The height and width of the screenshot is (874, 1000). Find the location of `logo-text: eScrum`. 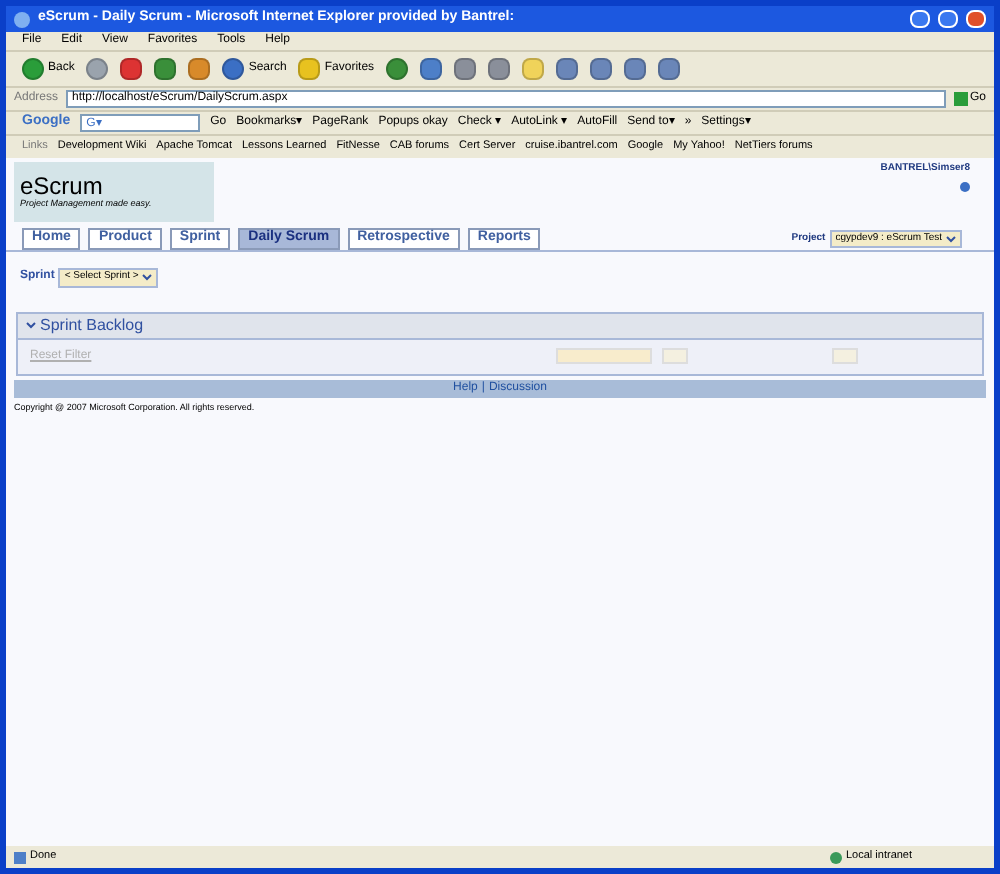

logo-text: eScrum is located at coordinates (62, 185).